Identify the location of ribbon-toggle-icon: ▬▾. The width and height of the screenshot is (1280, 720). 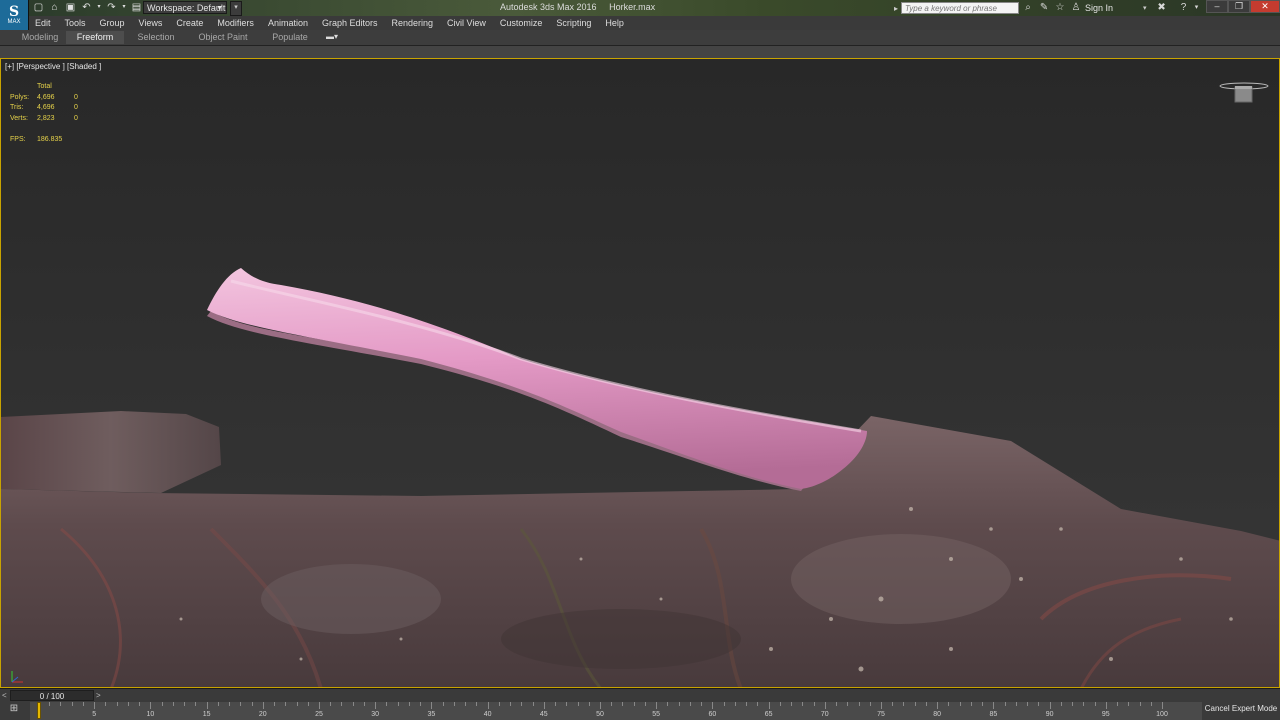
(332, 36).